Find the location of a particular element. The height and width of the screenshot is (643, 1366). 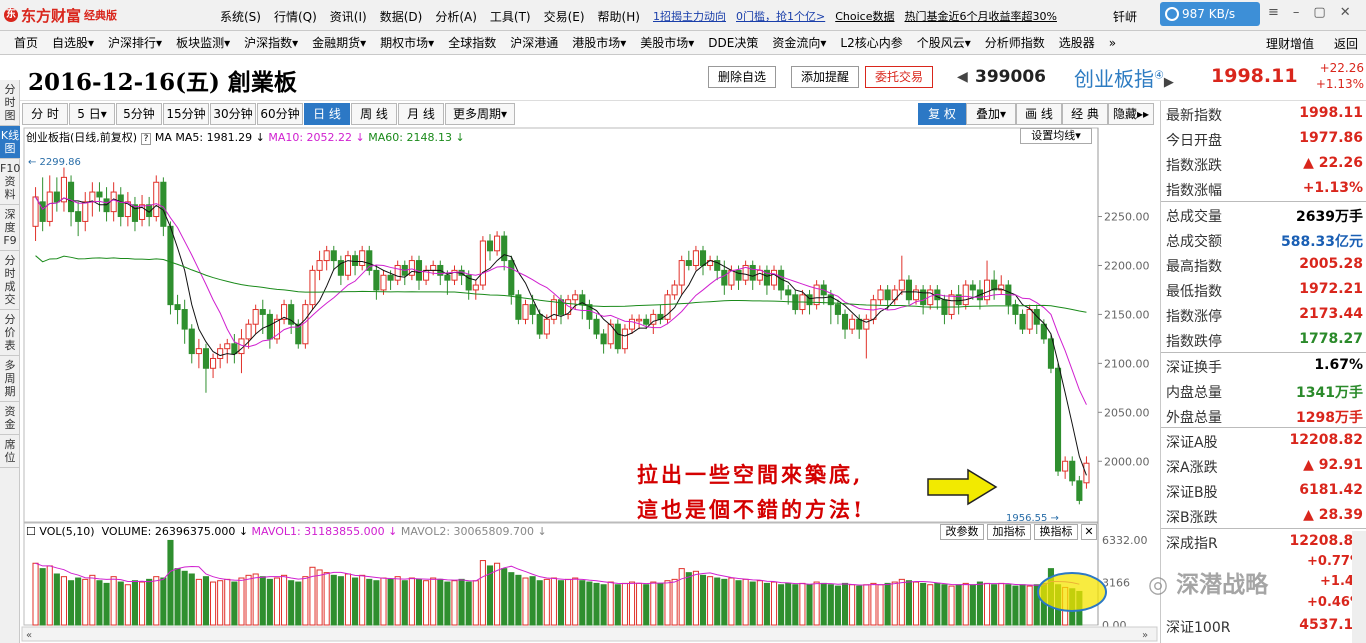

quote-label: 指数跌停 is located at coordinates (1194, 342).